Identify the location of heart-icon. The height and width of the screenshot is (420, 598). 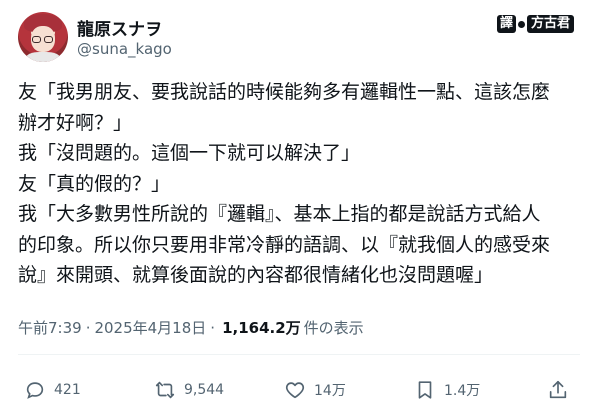
(295, 390).